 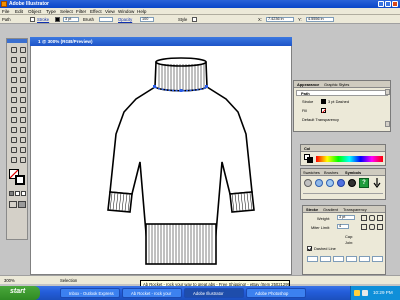 I want to click on start-button: start, so click(x=20, y=293).